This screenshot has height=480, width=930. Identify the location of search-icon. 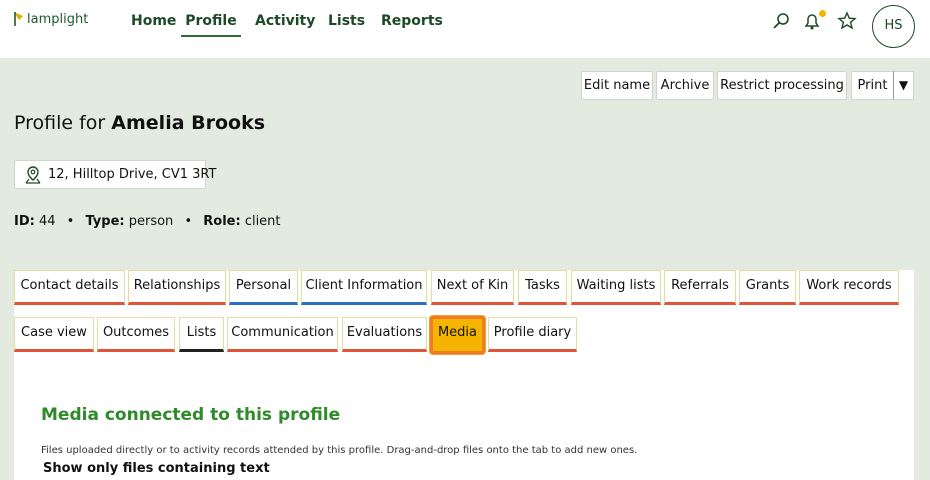
(781, 21).